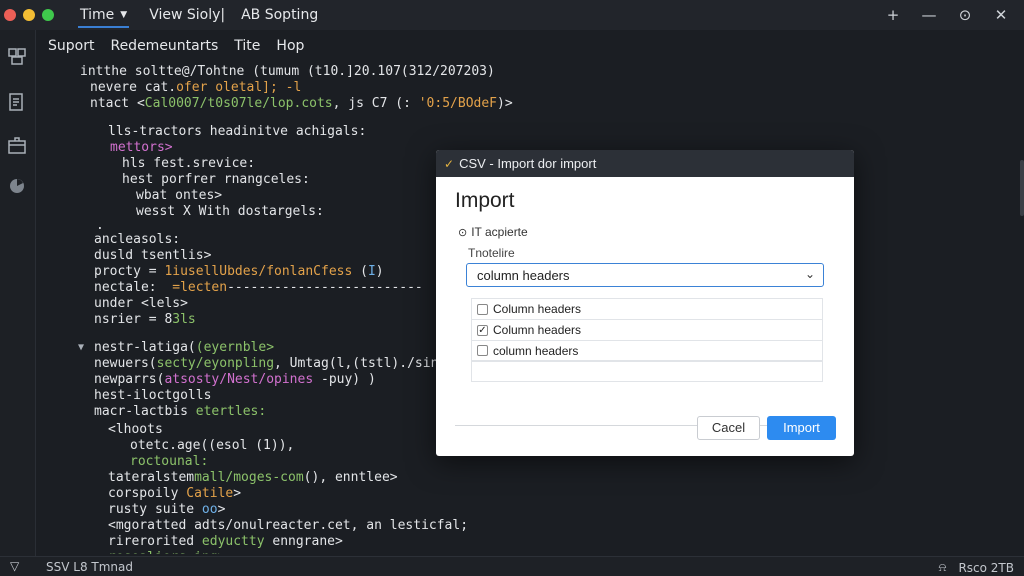  What do you see at coordinates (48, 15) in the screenshot?
I see `zoom-window-button` at bounding box center [48, 15].